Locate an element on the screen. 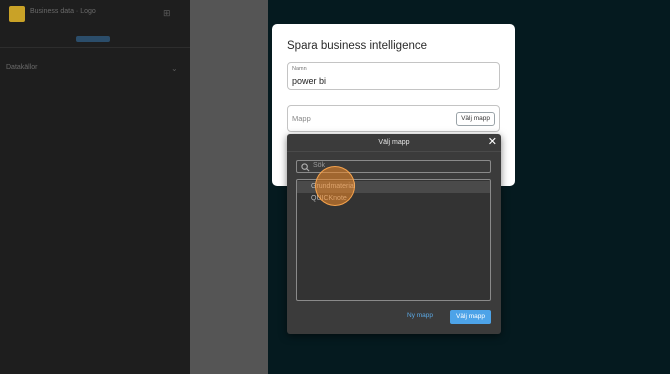 The image size is (670, 374). close-icon: ✕ is located at coordinates (492, 142).